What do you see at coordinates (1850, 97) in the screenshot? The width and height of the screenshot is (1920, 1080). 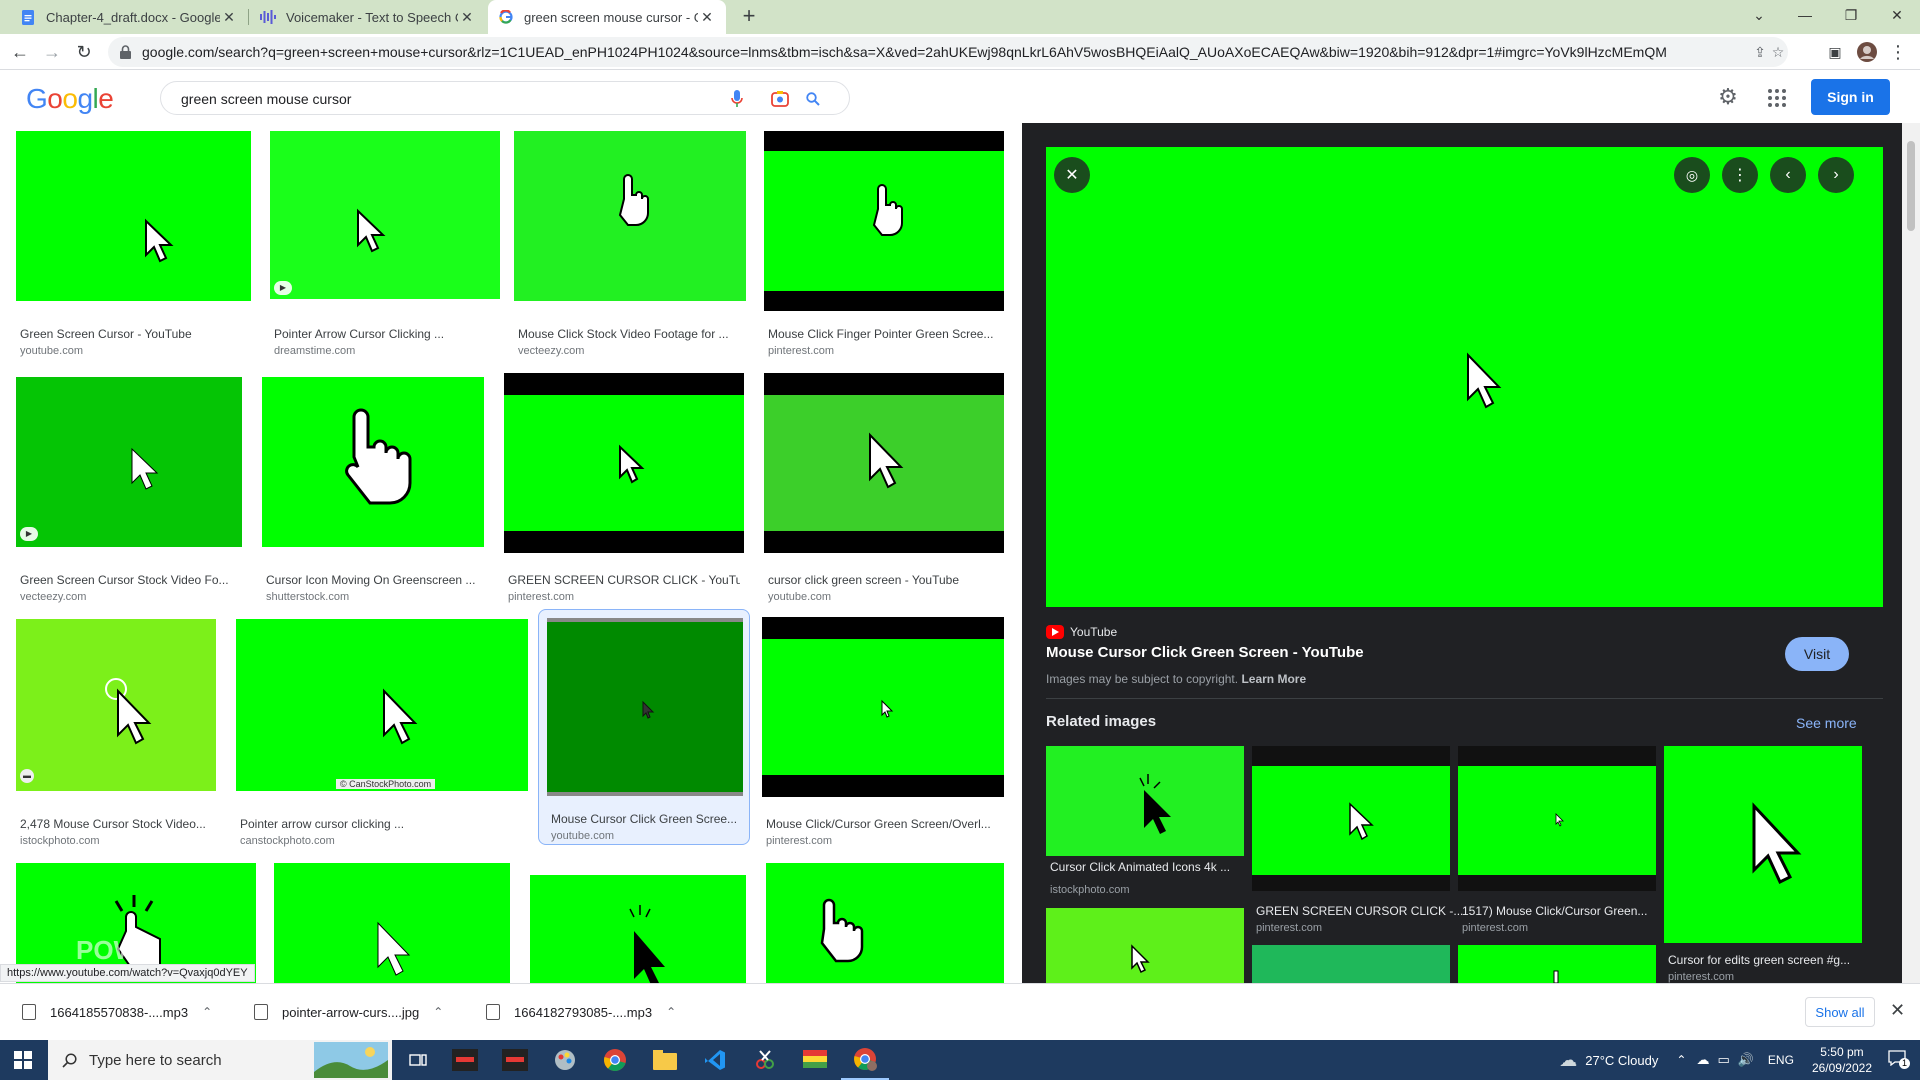 I see `sign-in-button: Sign in` at bounding box center [1850, 97].